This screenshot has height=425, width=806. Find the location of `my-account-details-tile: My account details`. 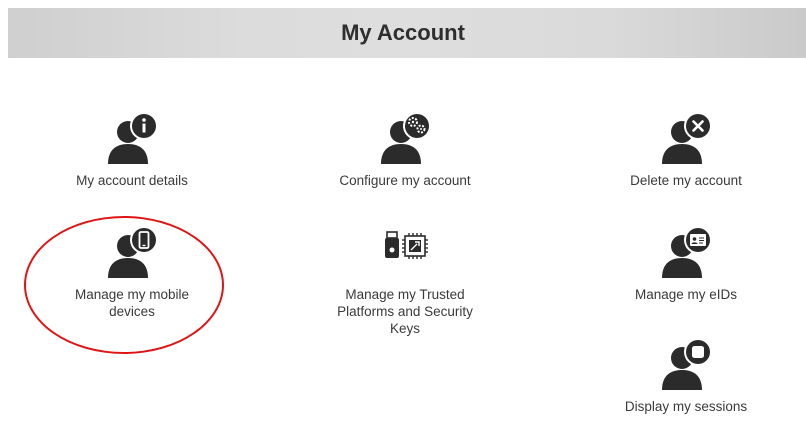

my-account-details-tile: My account details is located at coordinates (132, 148).